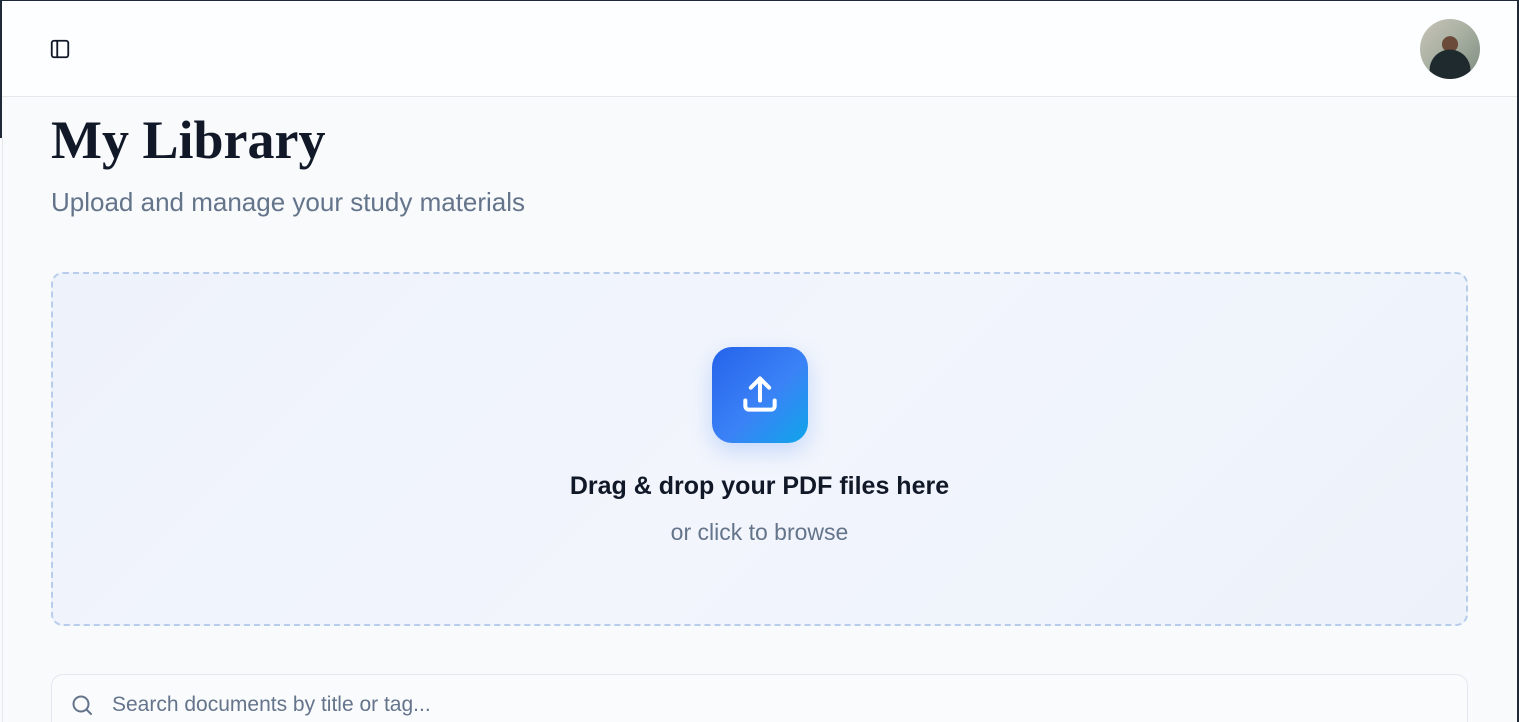 This screenshot has height=722, width=1519. What do you see at coordinates (759, 532) in the screenshot?
I see `dropzone-browse-hint: or click to browse` at bounding box center [759, 532].